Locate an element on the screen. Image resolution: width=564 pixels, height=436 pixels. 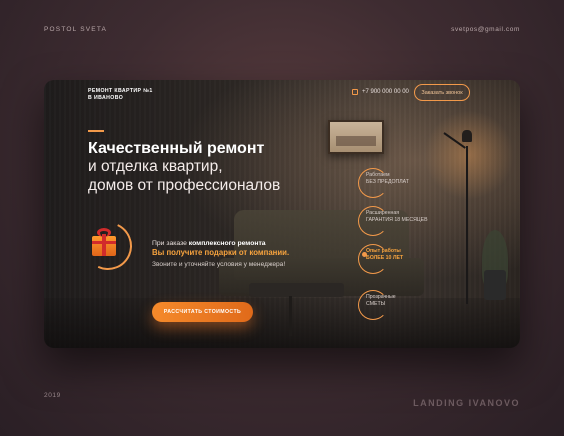
brand-logo: РЕМОНТ КВАРТИР №1 В ИВАНОВО is located at coordinates (128, 95).